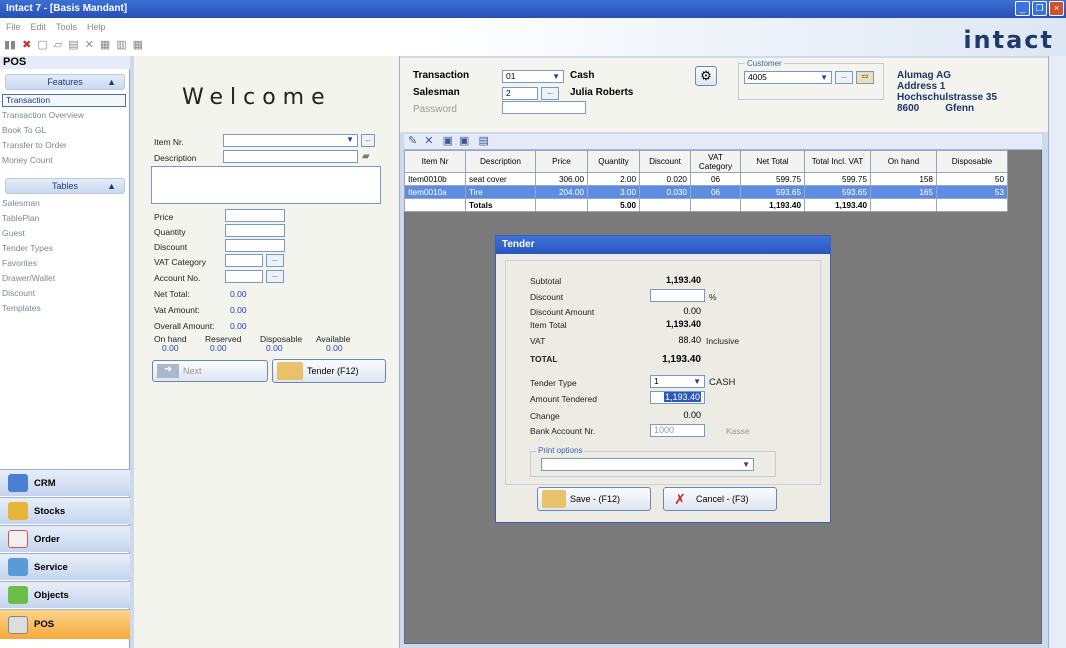 The width and height of the screenshot is (1066, 648). I want to click on edit-icon: ✎, so click(412, 141).